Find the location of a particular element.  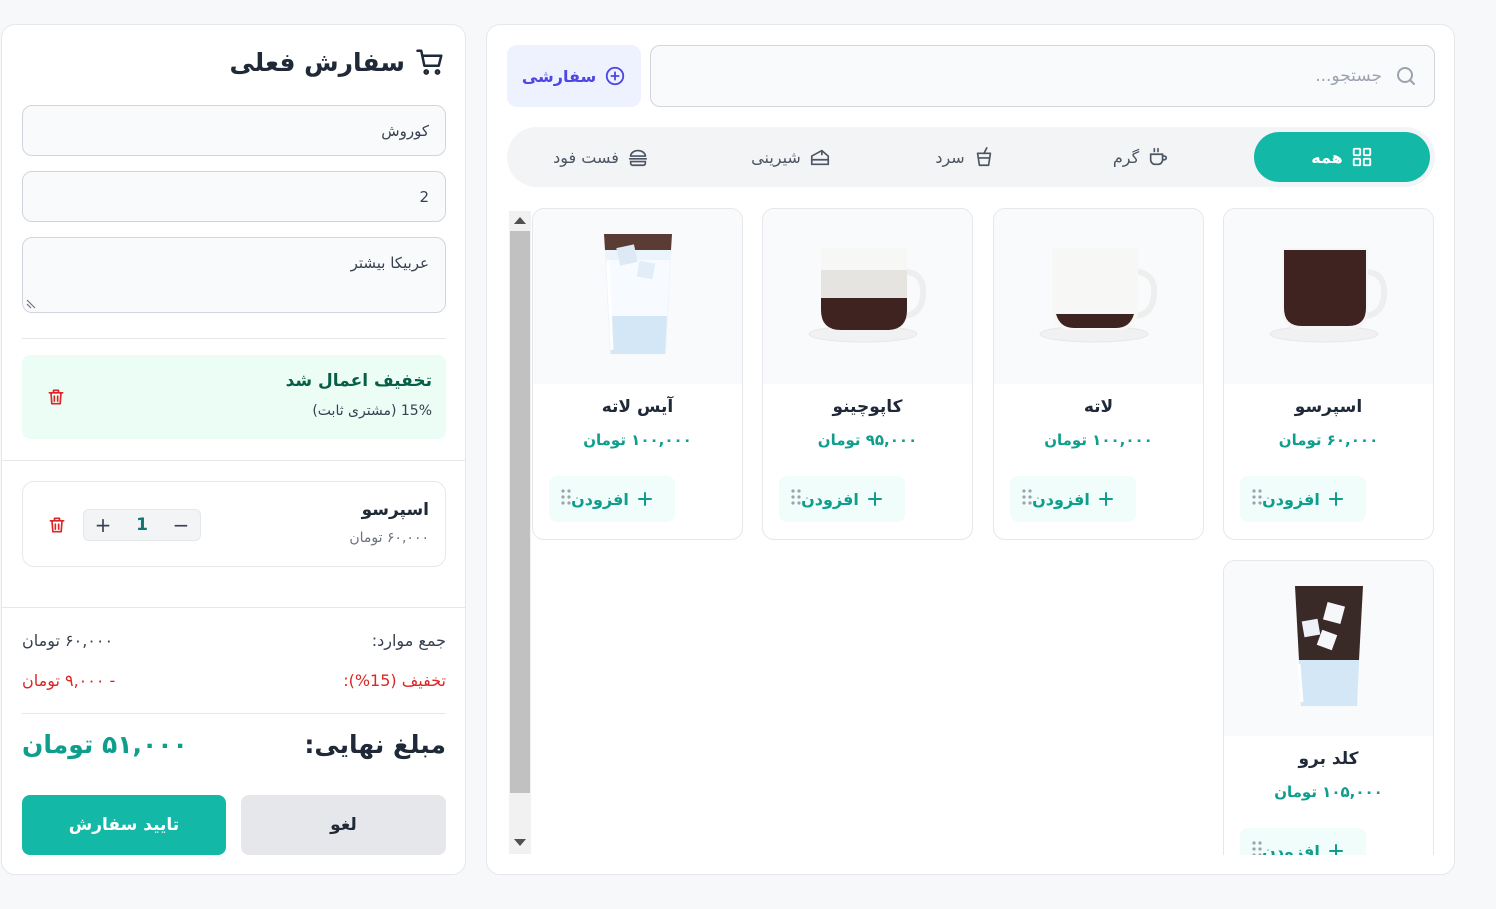

subtotal-label: جمع موارد: is located at coordinates (408, 640).